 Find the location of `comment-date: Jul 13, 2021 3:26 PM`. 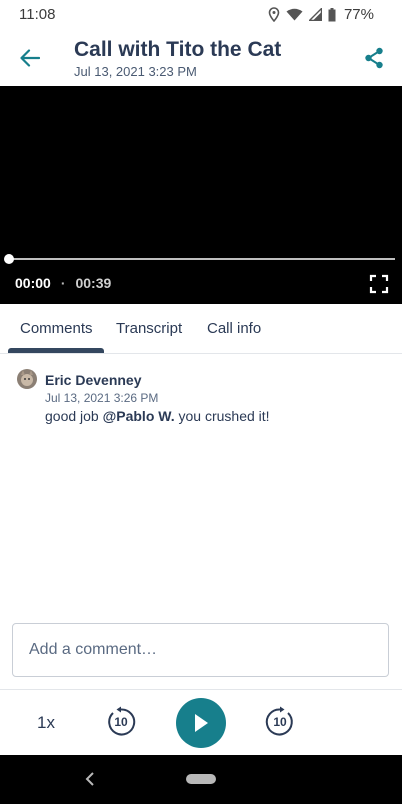

comment-date: Jul 13, 2021 3:26 PM is located at coordinates (102, 398).